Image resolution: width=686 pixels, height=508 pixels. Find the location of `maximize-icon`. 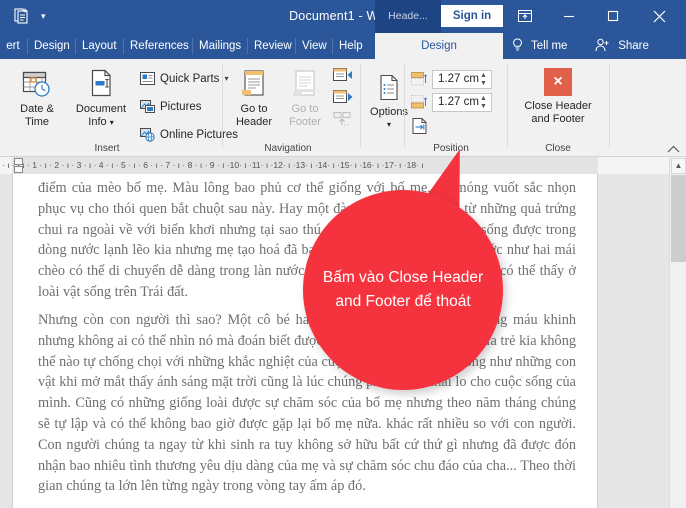

maximize-icon is located at coordinates (613, 16).